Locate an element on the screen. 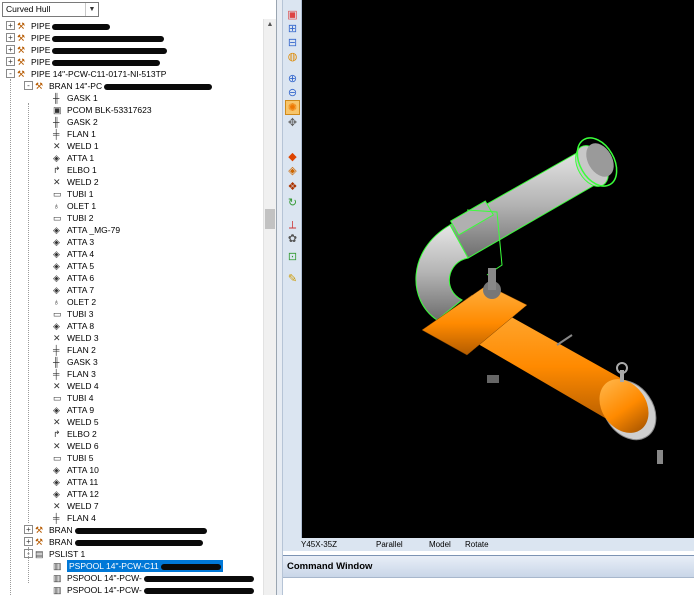 This screenshot has width=694, height=595. rotate-icon: ✺ is located at coordinates (292, 107).